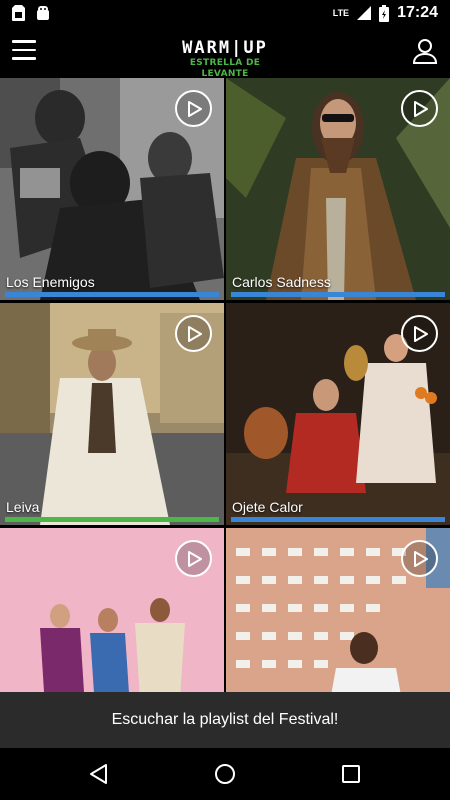  What do you see at coordinates (338, 414) in the screenshot?
I see `artist-card: Ojete Calor` at bounding box center [338, 414].